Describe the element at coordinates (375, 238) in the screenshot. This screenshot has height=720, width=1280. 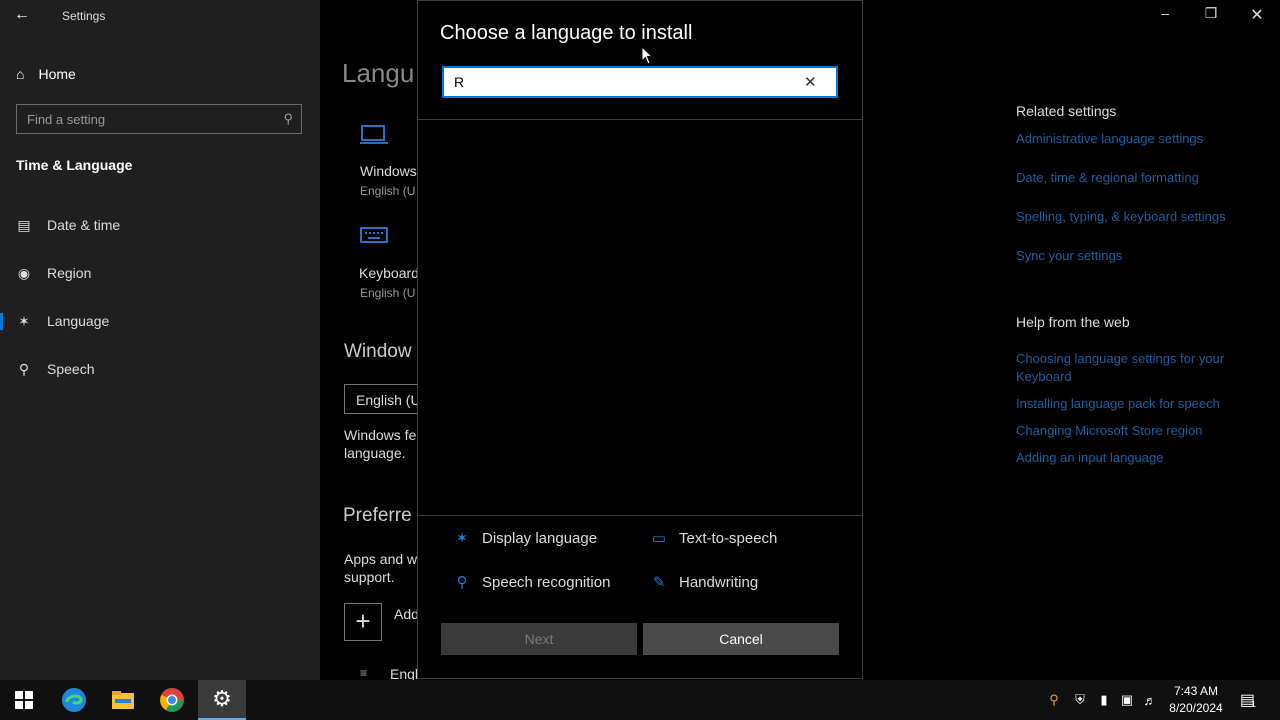
I see `keyboard-icon` at that location.